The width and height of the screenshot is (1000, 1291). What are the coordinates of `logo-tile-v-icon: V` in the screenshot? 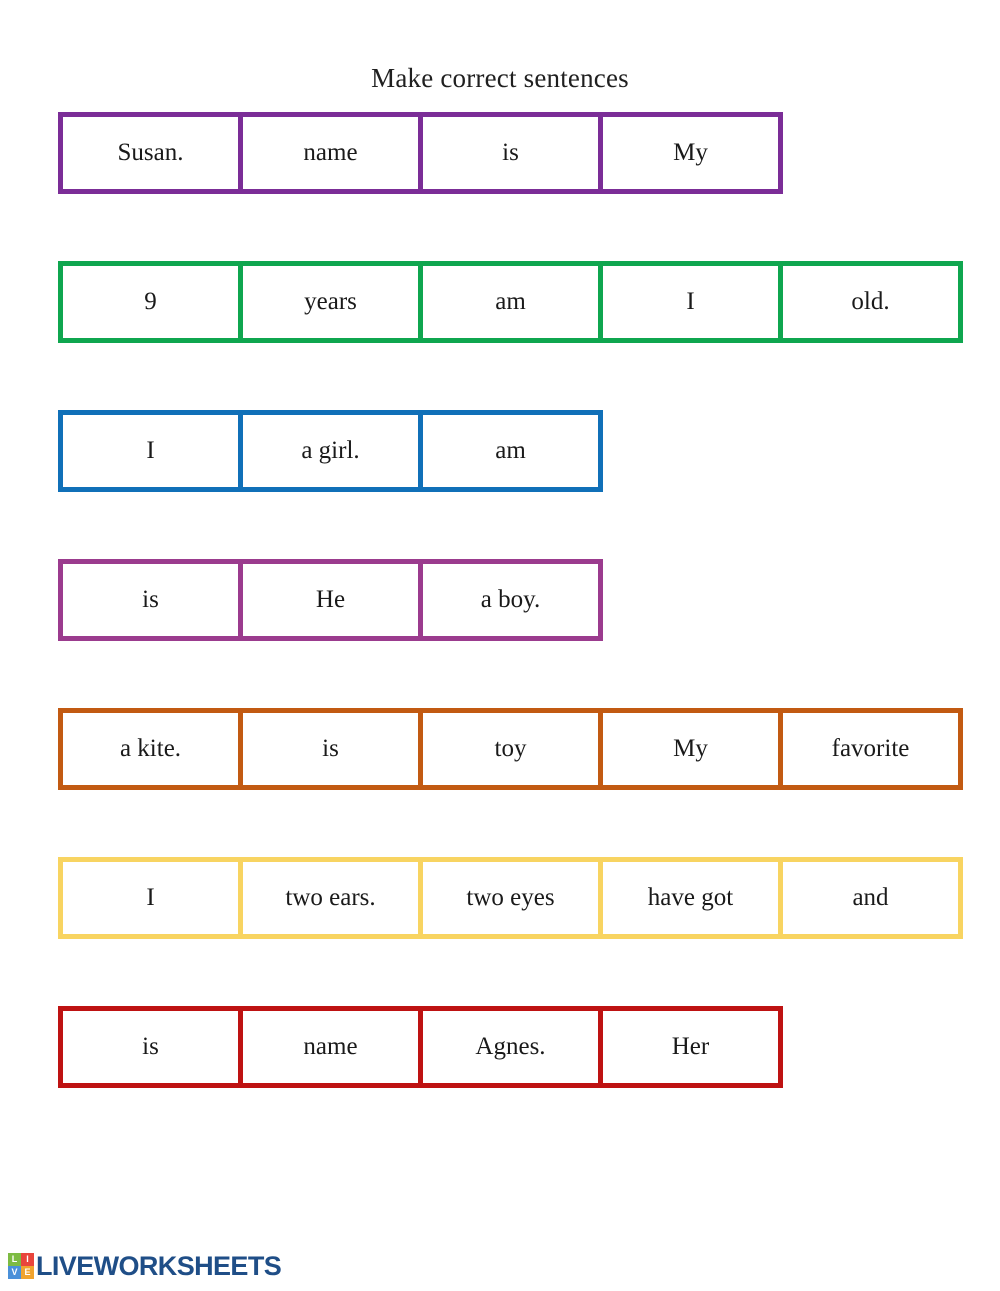 It's located at (14, 1272).